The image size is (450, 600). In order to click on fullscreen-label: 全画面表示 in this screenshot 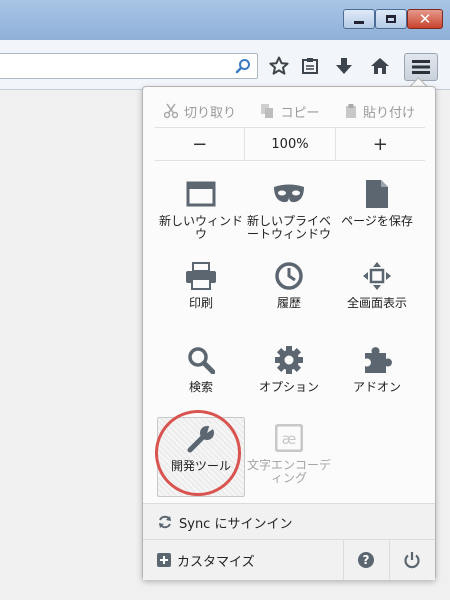, I will do `click(376, 303)`.